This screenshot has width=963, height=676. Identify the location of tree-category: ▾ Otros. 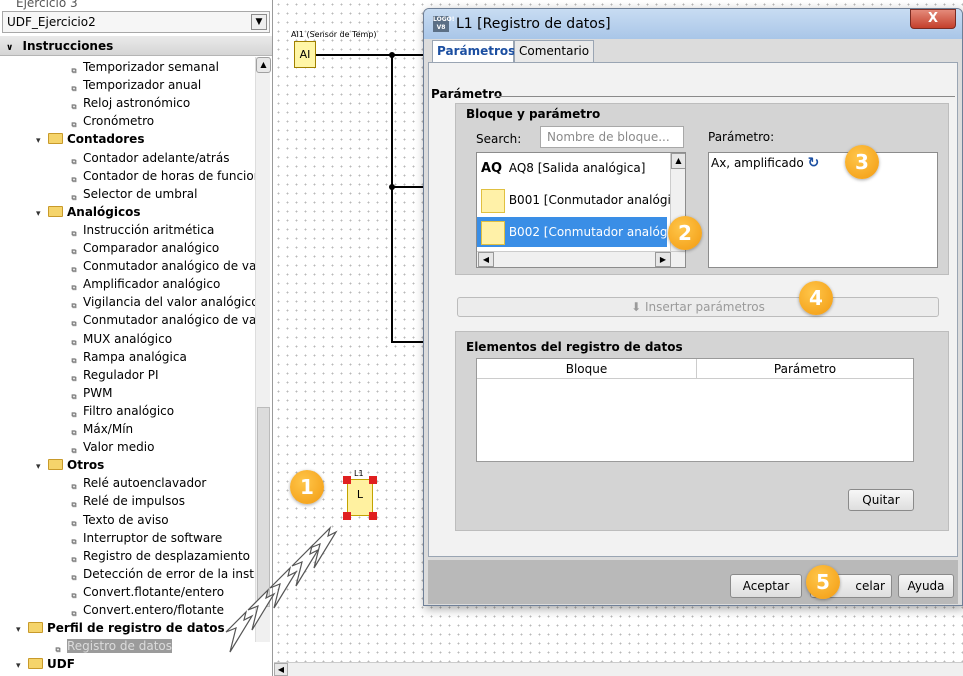
(70, 465).